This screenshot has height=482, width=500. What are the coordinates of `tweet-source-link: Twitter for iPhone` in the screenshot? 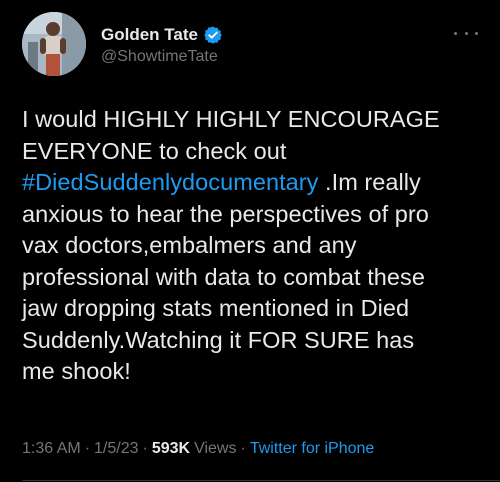 It's located at (312, 449).